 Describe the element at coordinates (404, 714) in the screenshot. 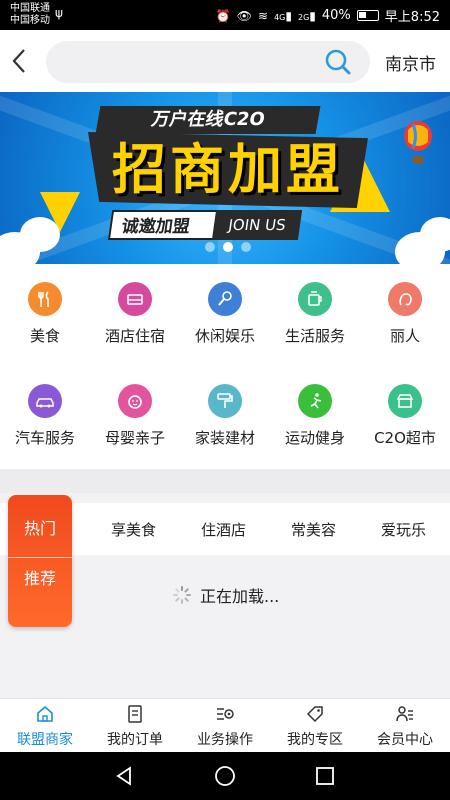

I see `member-icon` at that location.